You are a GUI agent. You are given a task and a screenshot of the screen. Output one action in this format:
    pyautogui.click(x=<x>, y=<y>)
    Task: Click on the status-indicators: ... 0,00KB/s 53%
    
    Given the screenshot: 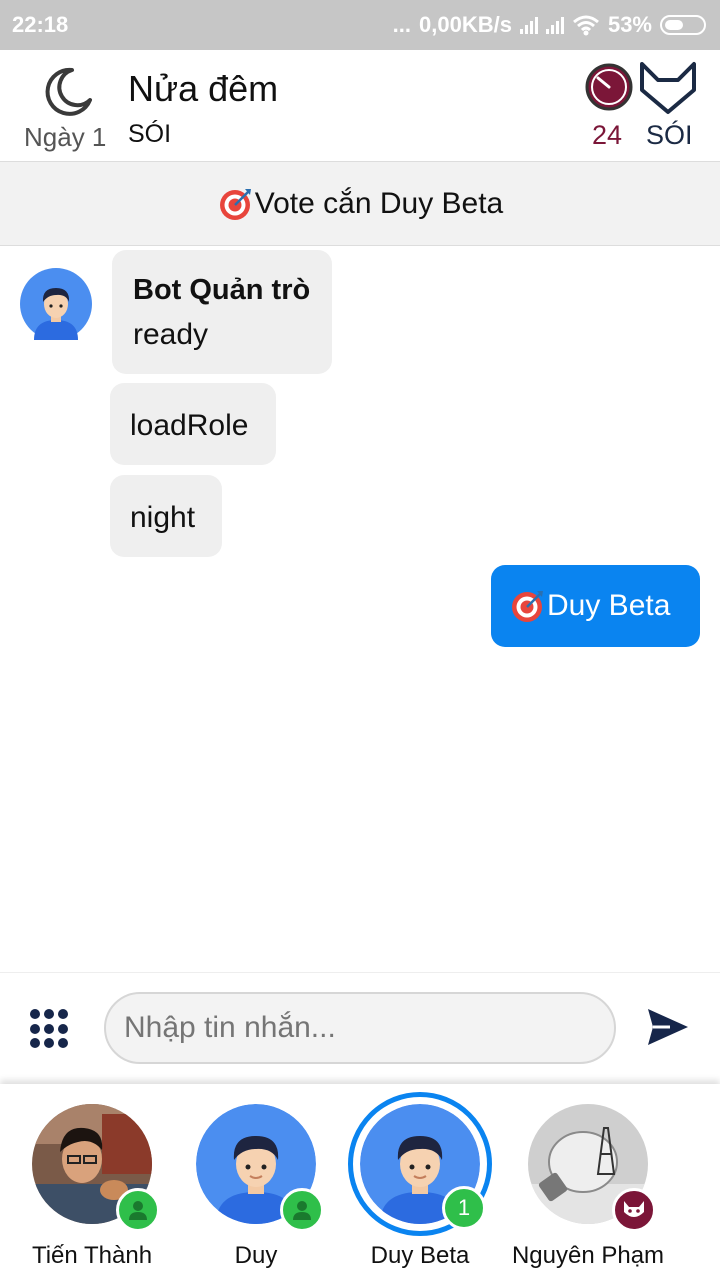 What is the action you would take?
    pyautogui.click(x=549, y=25)
    